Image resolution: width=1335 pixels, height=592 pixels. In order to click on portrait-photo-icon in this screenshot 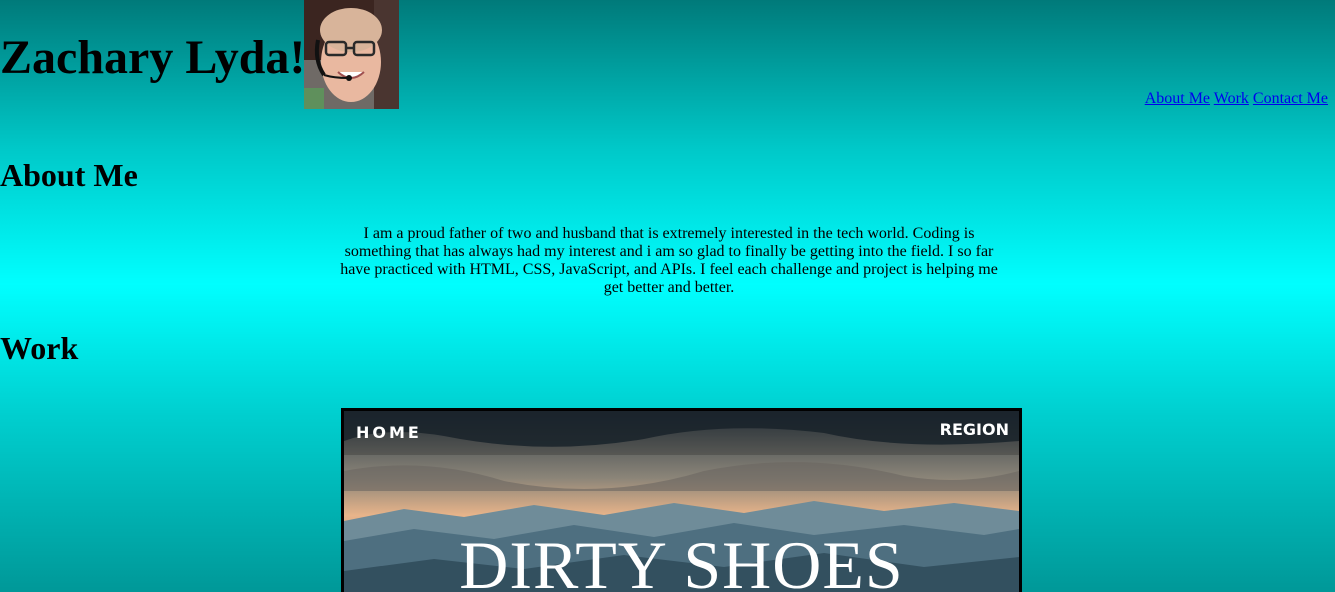, I will do `click(351, 54)`.